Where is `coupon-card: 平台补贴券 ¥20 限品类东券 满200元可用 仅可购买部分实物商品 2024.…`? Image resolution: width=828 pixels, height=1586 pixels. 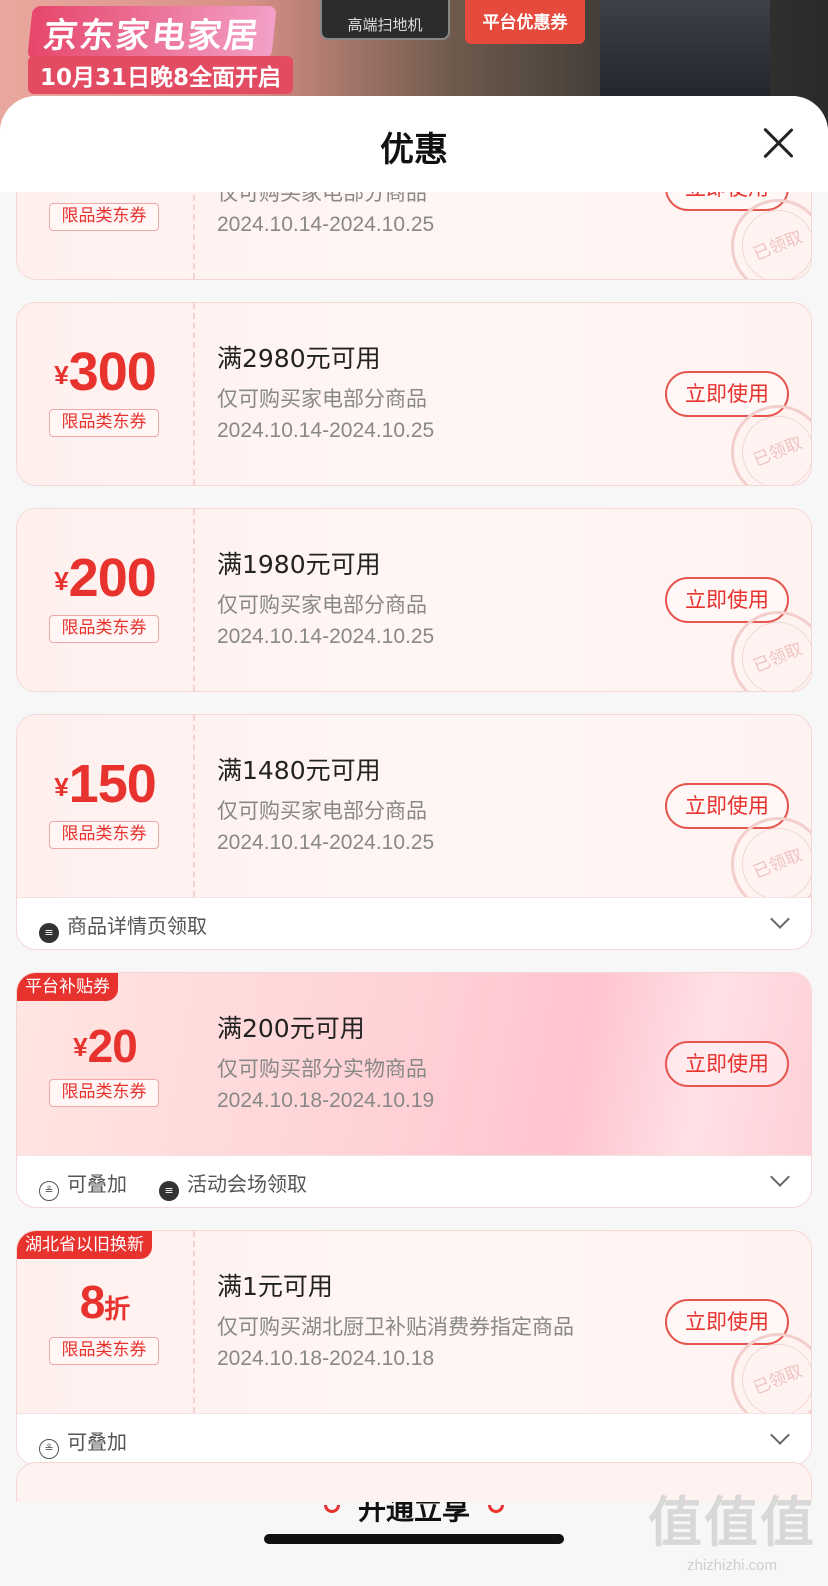 coupon-card: 平台补贴券 ¥20 限品类东券 满200元可用 仅可购买部分实物商品 2024.… is located at coordinates (414, 1090).